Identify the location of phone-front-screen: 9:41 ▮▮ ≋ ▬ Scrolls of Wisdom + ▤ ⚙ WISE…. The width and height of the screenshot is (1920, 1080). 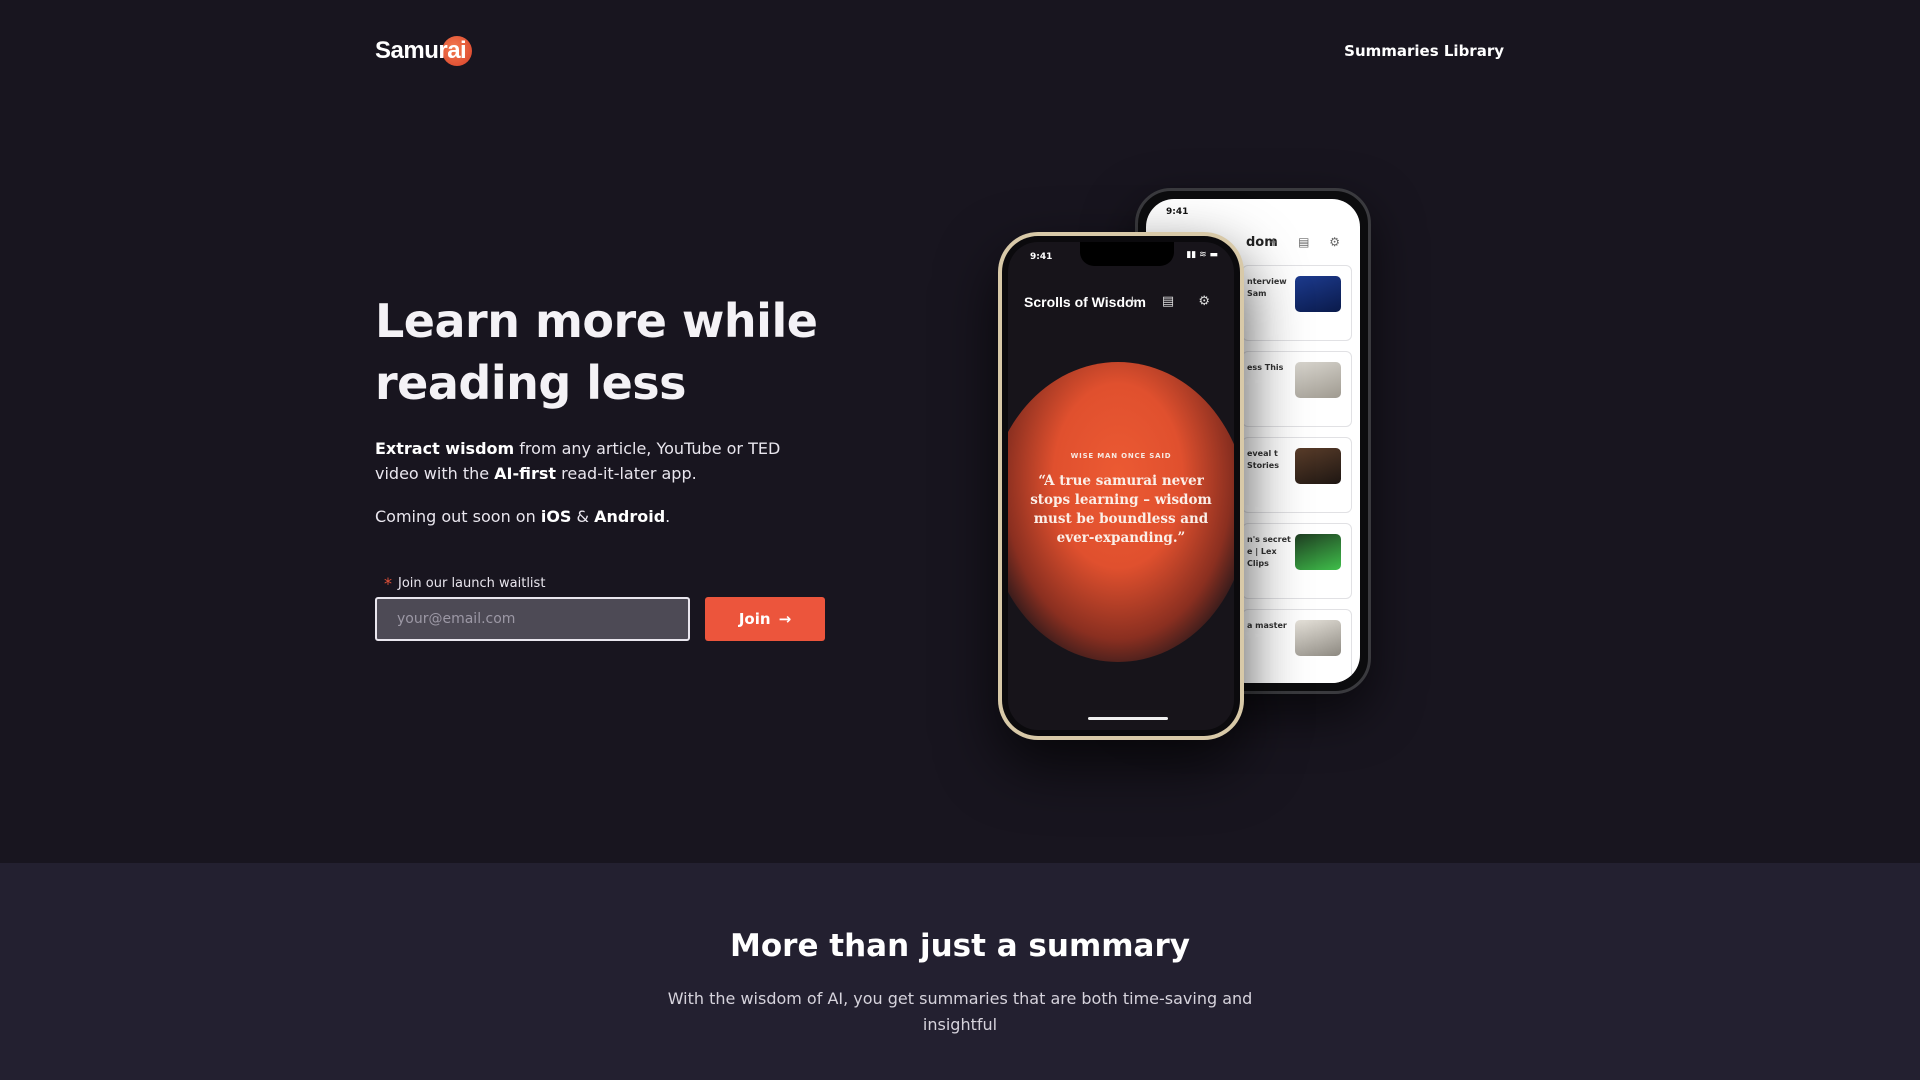
(1121, 486).